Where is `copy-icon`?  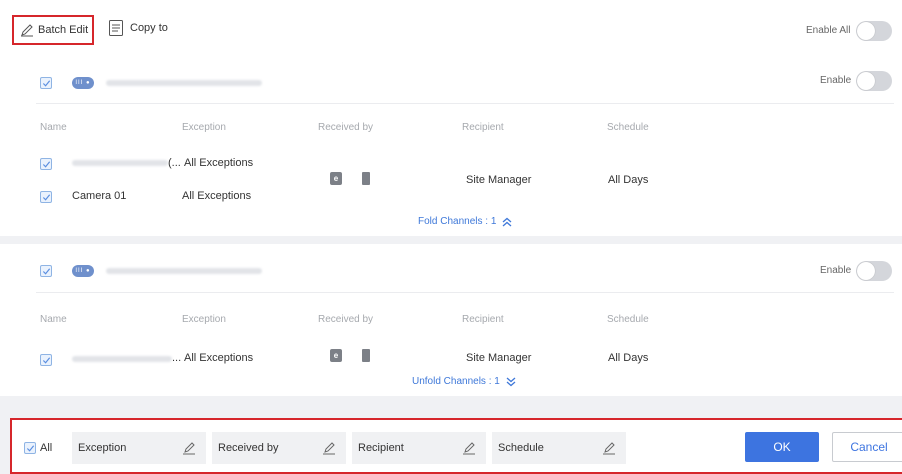 copy-icon is located at coordinates (116, 28).